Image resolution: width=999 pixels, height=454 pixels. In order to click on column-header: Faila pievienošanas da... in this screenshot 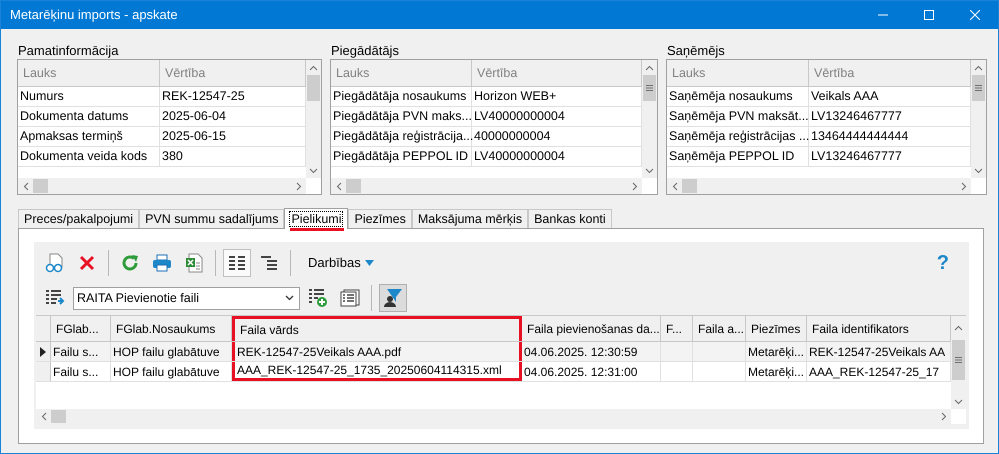, I will do `click(591, 328)`.